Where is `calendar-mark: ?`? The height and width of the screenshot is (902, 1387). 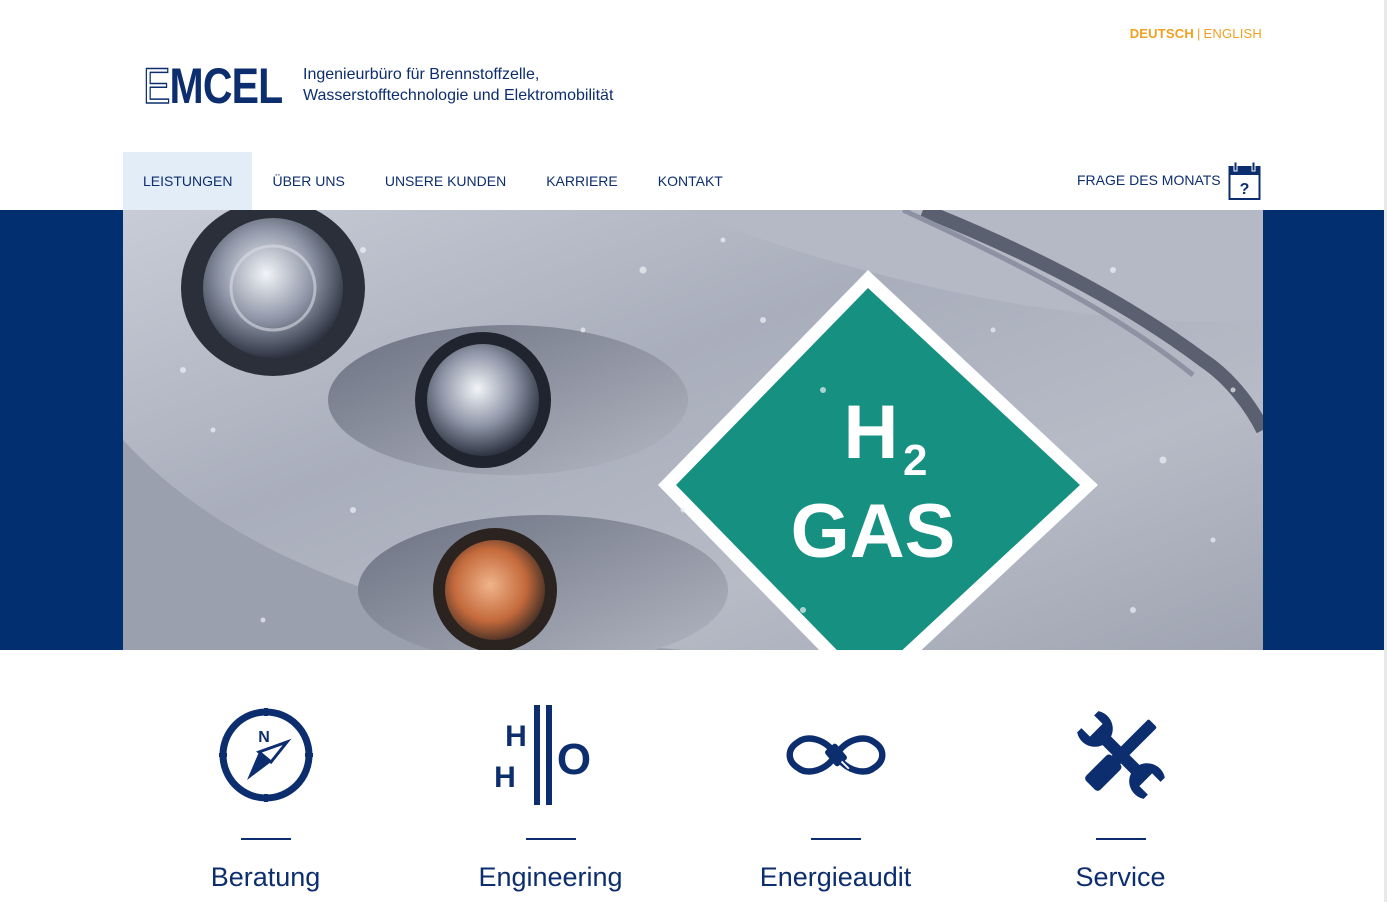
calendar-mark: ? is located at coordinates (1245, 189).